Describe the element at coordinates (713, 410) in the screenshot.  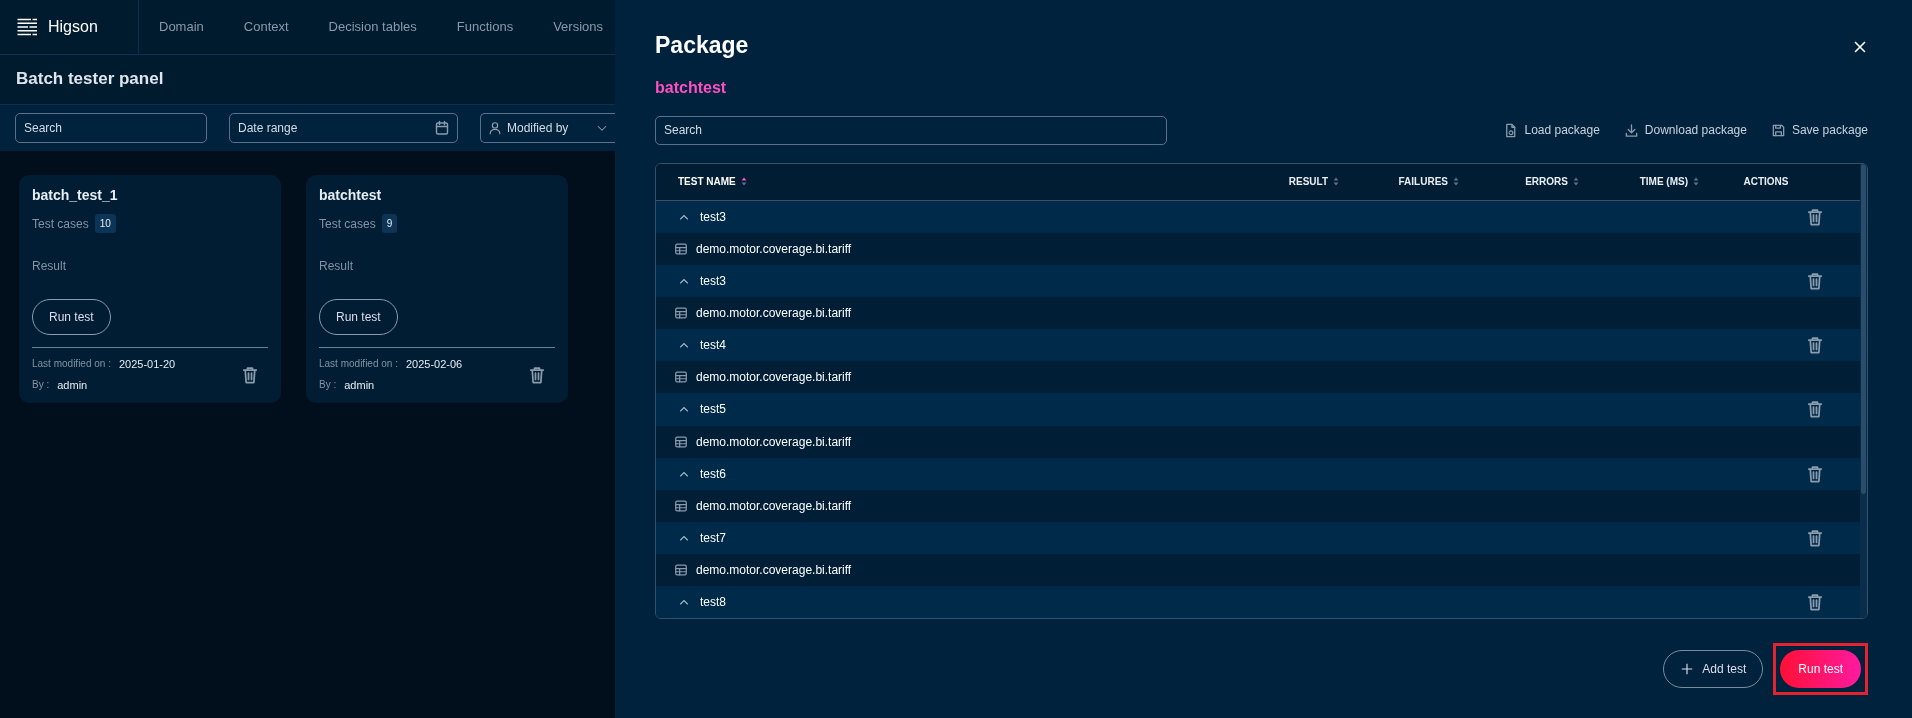
I see `test-name: test5` at that location.